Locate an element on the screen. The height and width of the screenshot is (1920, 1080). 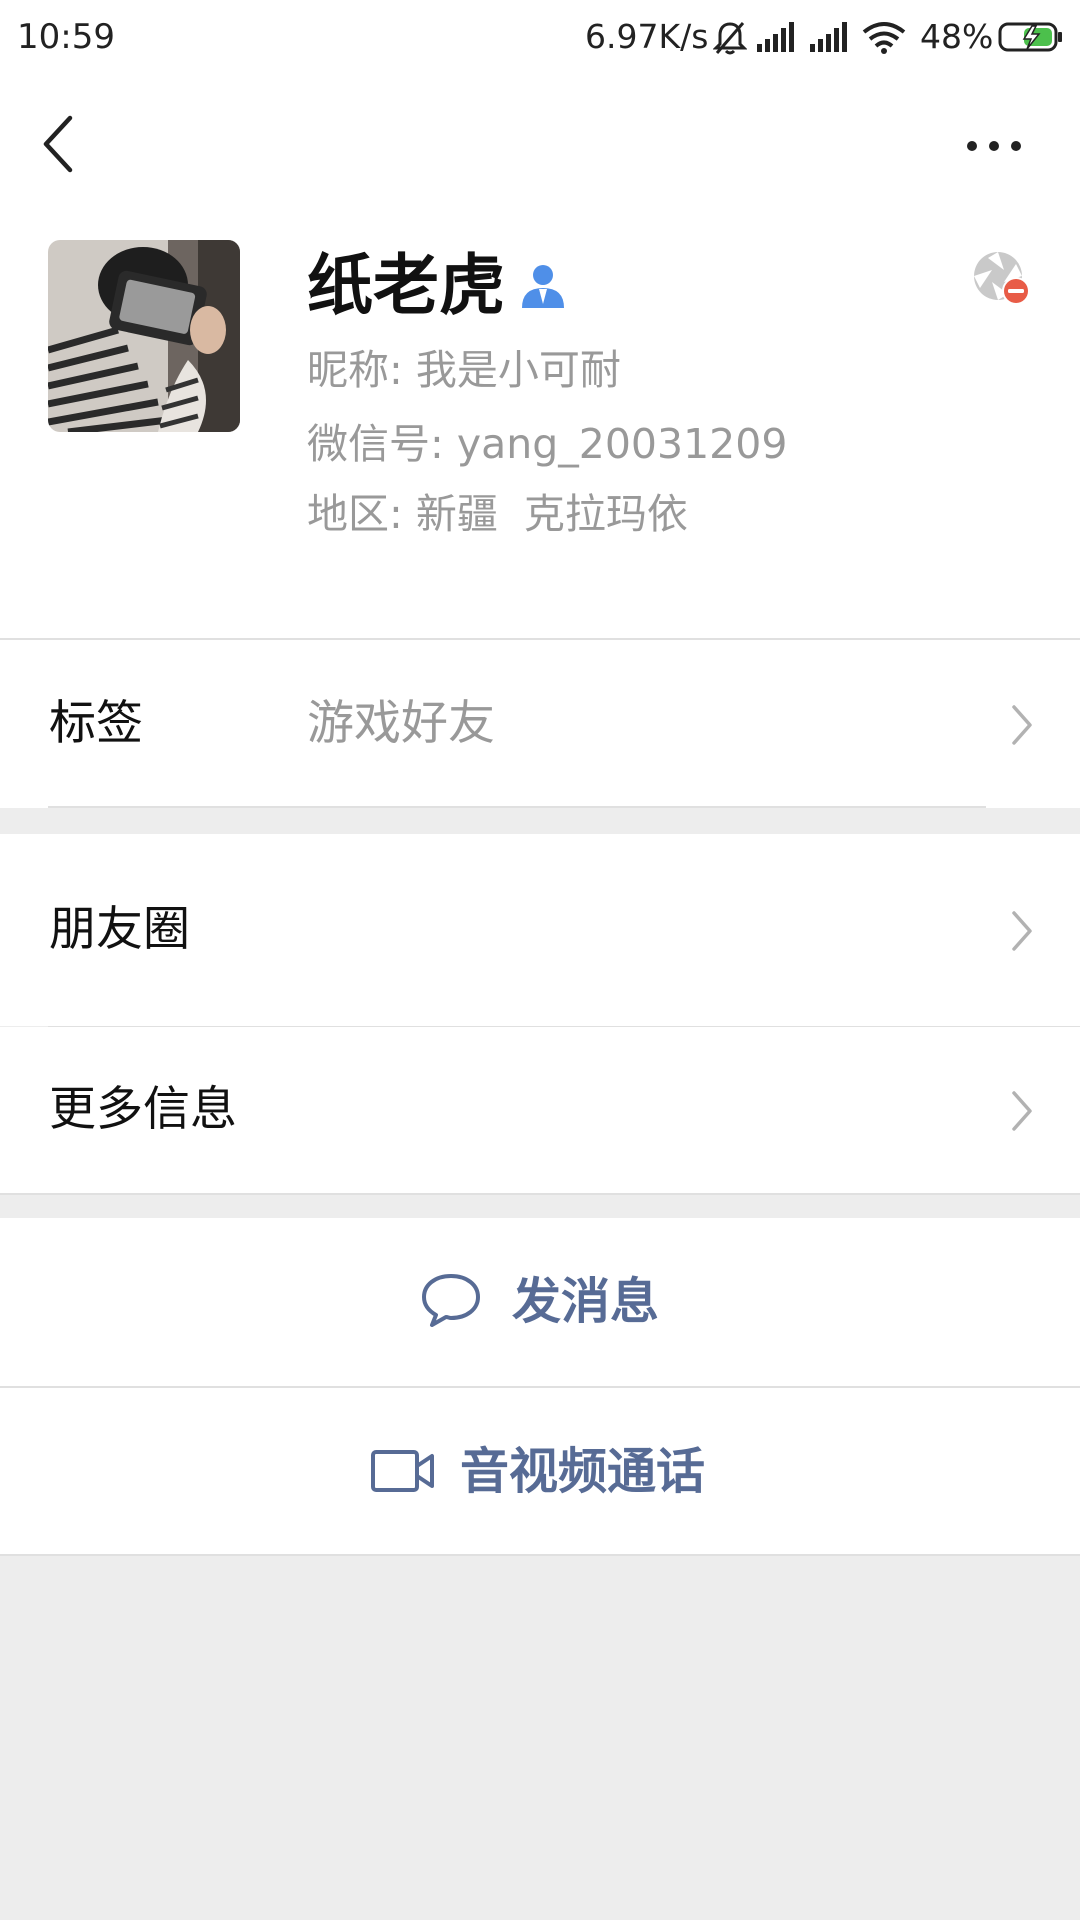
nickname-line: 昵称: 我是小可耐 is located at coordinates (464, 370).